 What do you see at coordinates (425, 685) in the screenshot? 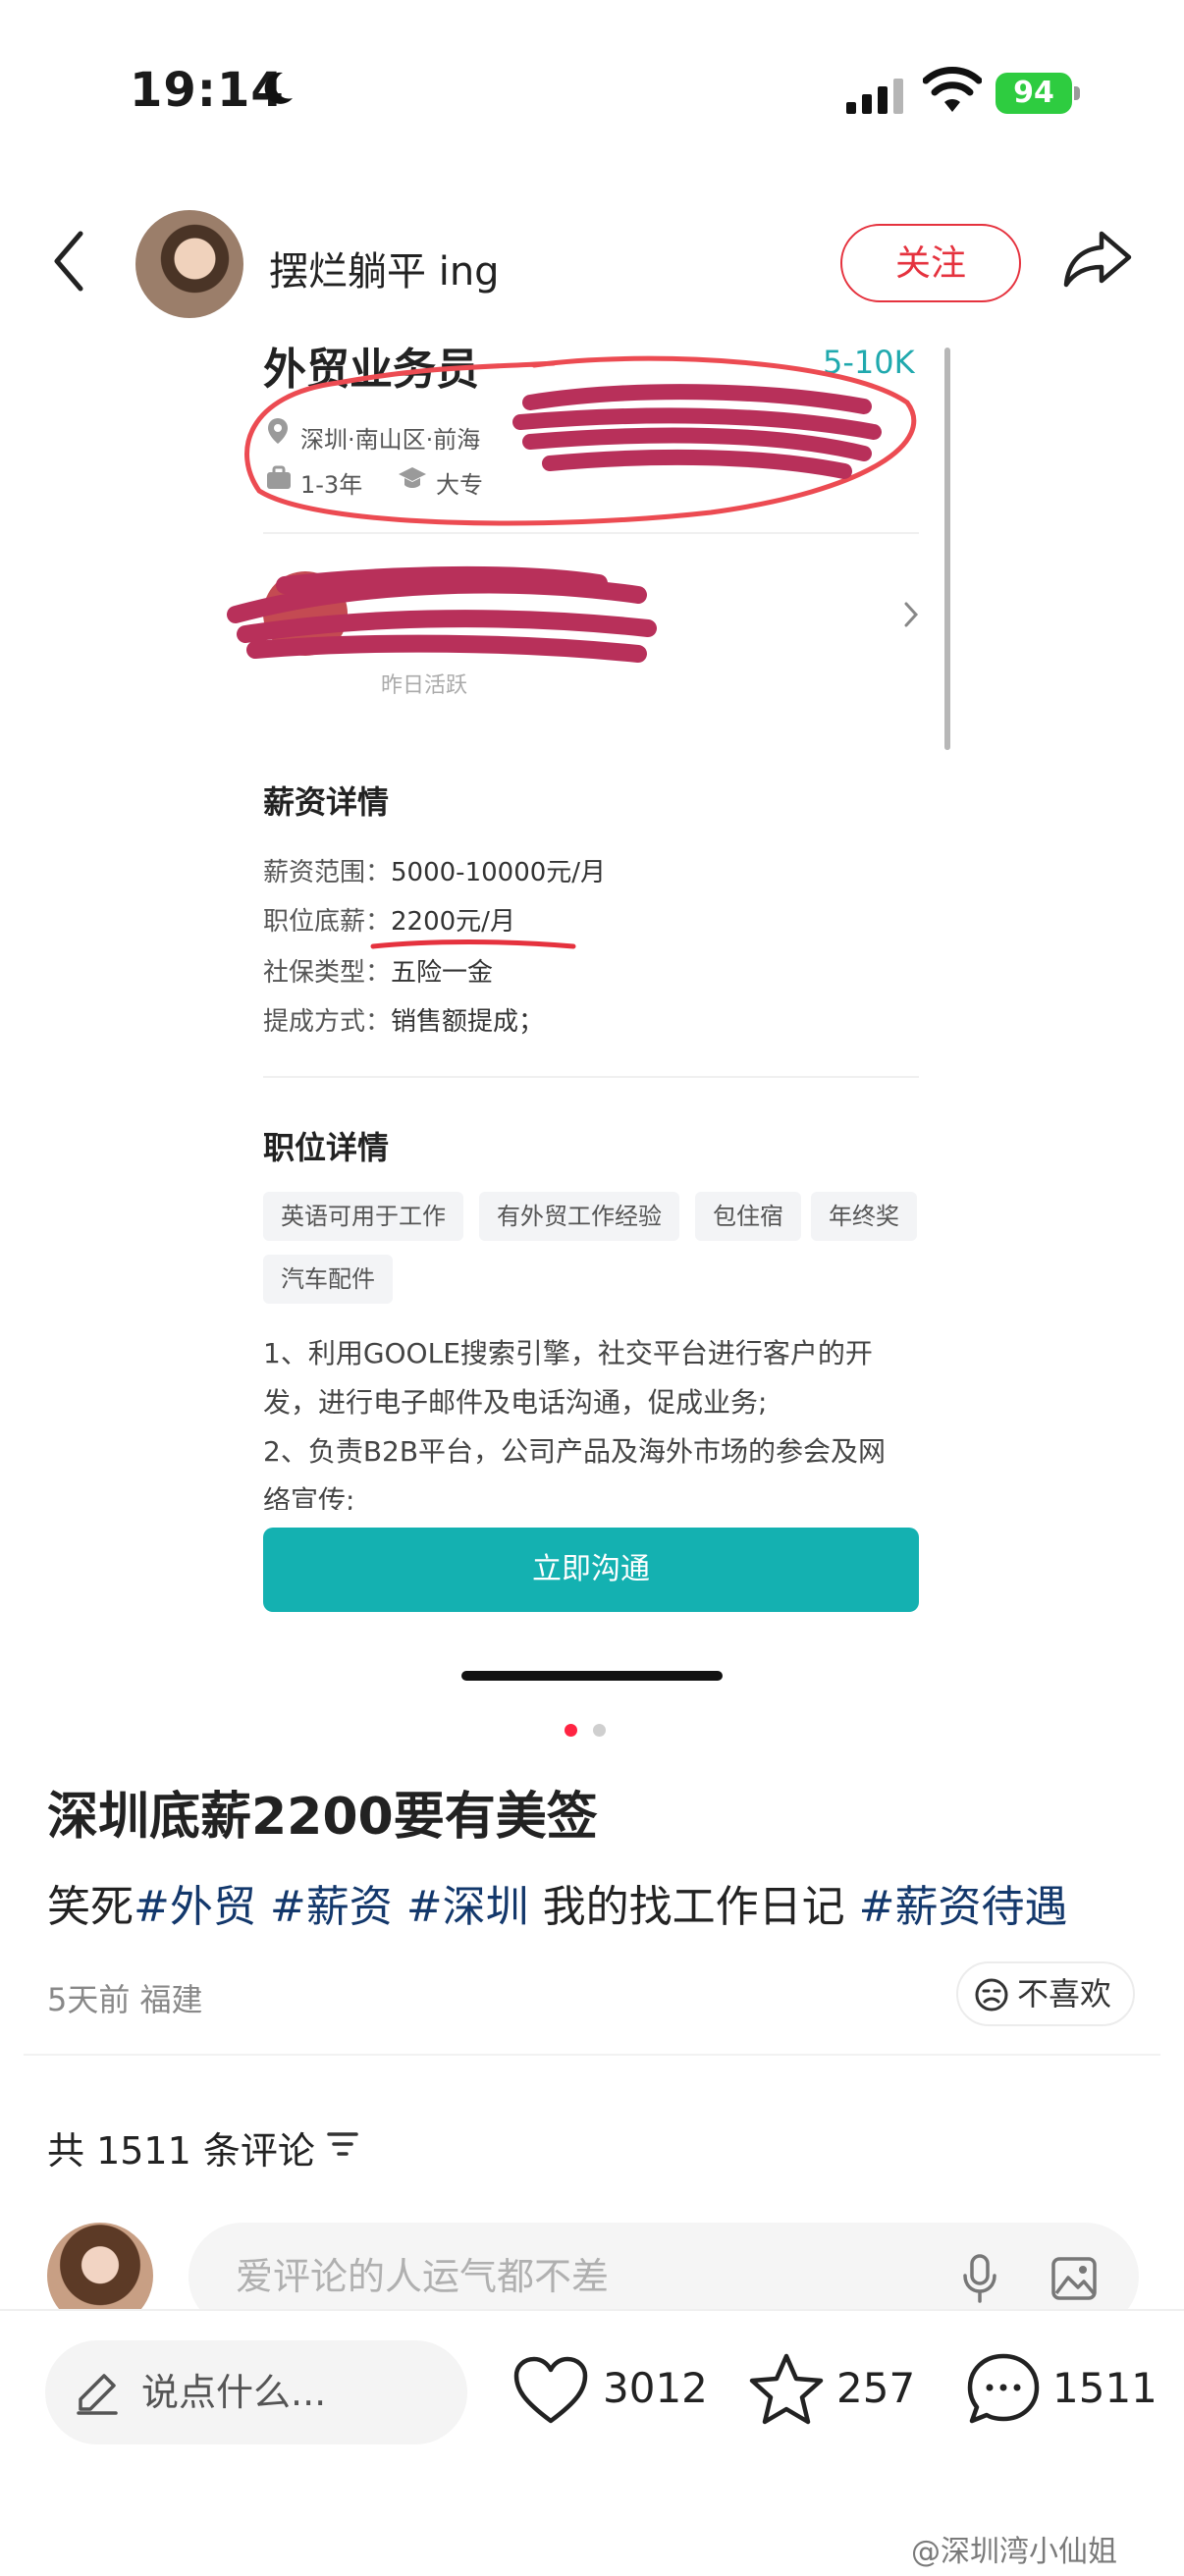
I see `recruiter-status: 昨日活跃` at bounding box center [425, 685].